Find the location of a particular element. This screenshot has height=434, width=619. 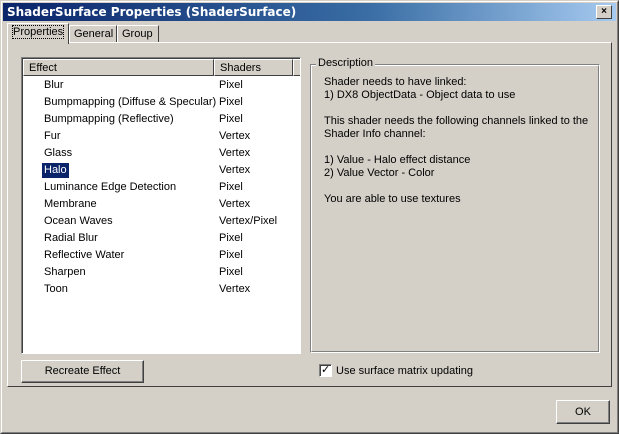

close-button: × is located at coordinates (604, 12).